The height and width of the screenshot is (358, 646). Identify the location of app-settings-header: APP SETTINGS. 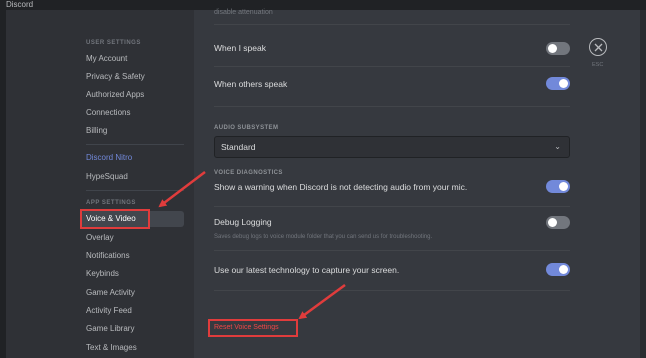
(111, 203).